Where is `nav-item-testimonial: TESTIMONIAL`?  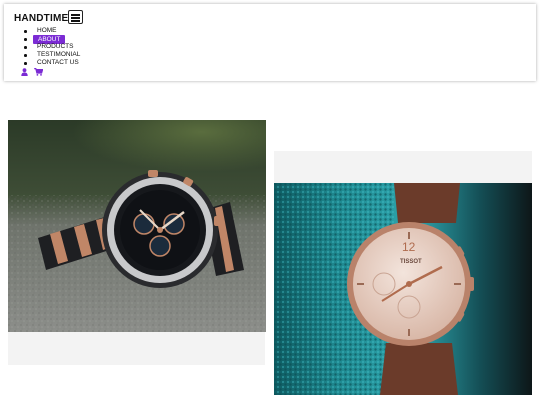
nav-item-testimonial: TESTIMONIAL is located at coordinates (51, 55).